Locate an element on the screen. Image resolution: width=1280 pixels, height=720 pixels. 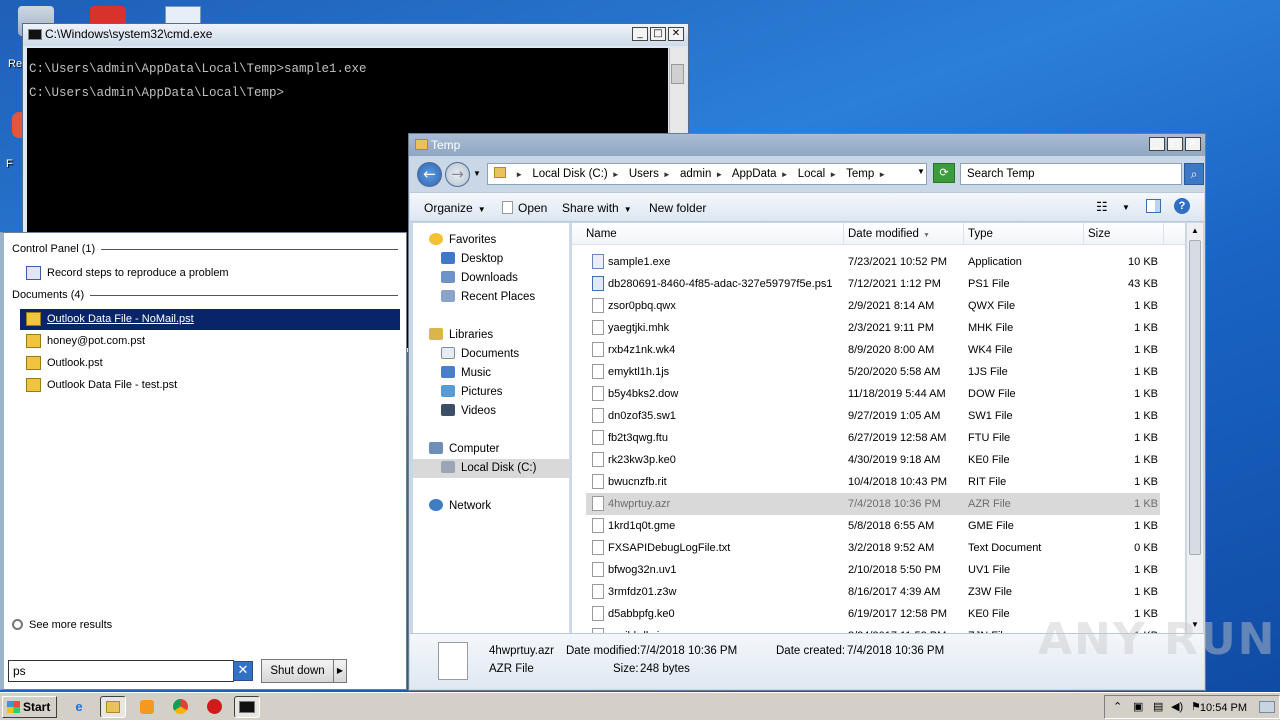
ie-icon: e is located at coordinates (79, 707).